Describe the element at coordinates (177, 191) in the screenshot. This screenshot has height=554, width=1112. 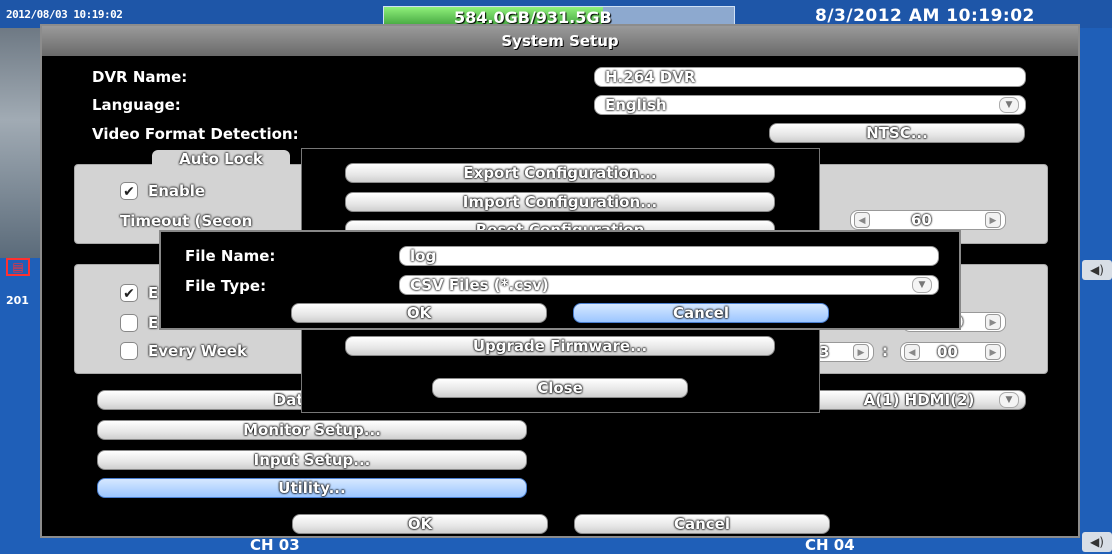
I see `auto-lock-enable-label: Enable` at that location.